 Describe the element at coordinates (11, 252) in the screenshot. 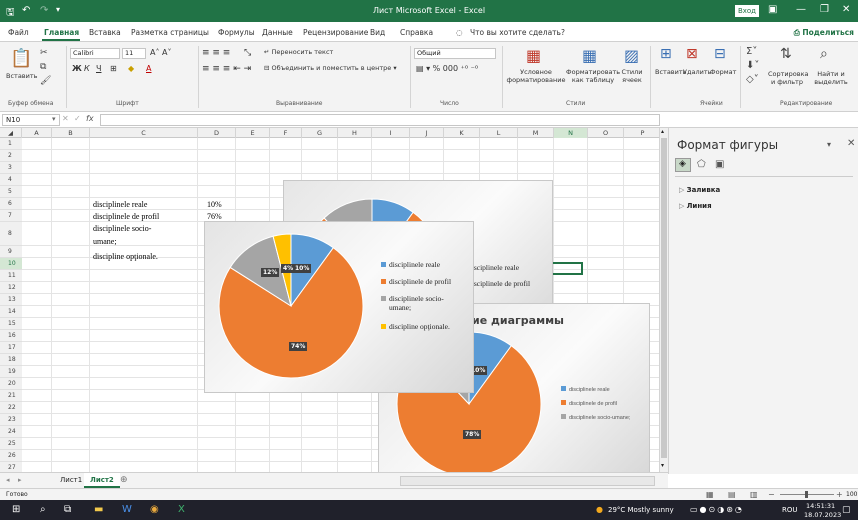

I see `row-header-9: 9` at that location.